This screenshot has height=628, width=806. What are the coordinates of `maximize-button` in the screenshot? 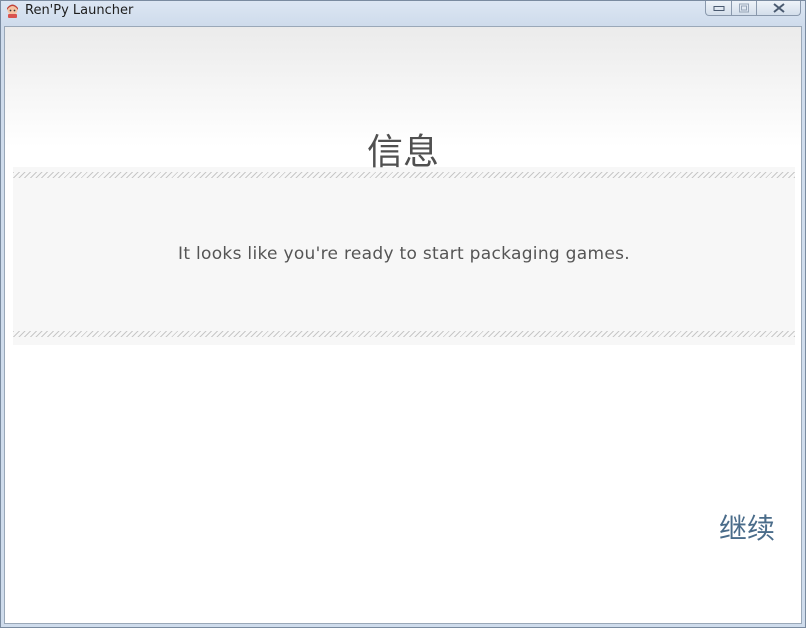 It's located at (744, 8).